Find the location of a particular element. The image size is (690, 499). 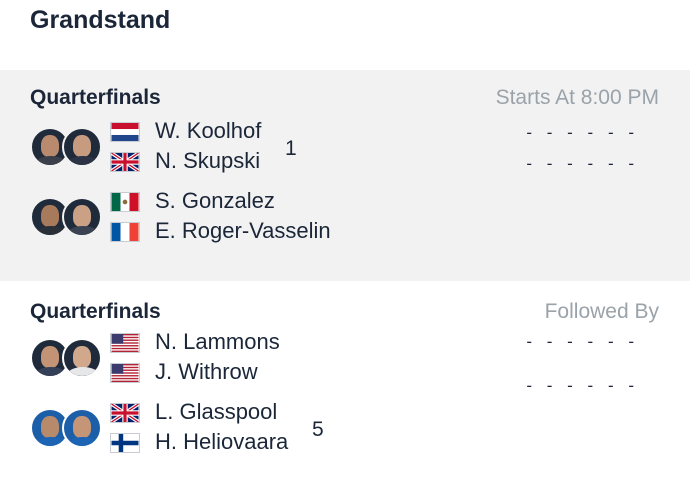

player-name: H. Heliovaara is located at coordinates (222, 441).